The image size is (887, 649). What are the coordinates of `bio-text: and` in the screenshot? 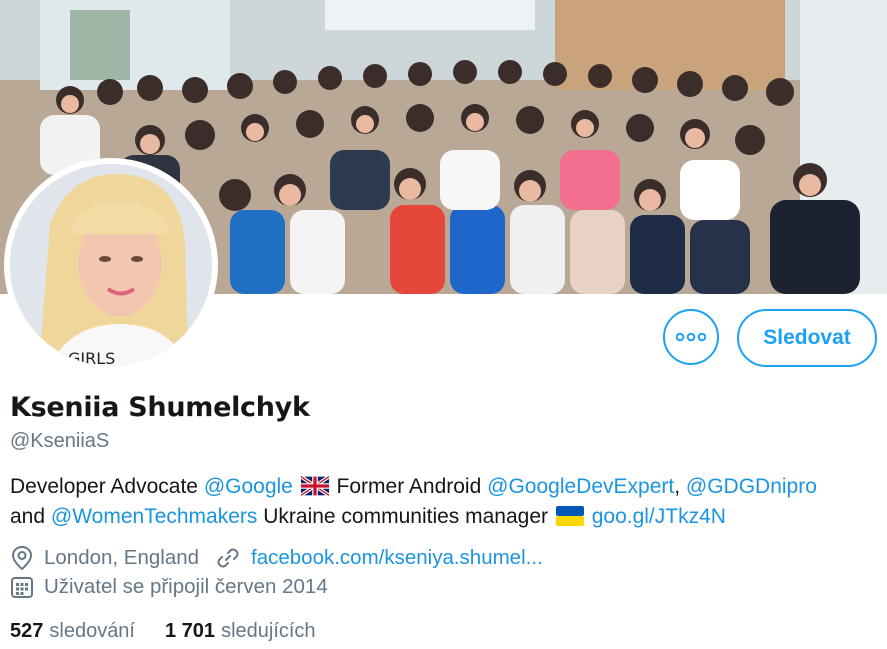 It's located at (28, 516).